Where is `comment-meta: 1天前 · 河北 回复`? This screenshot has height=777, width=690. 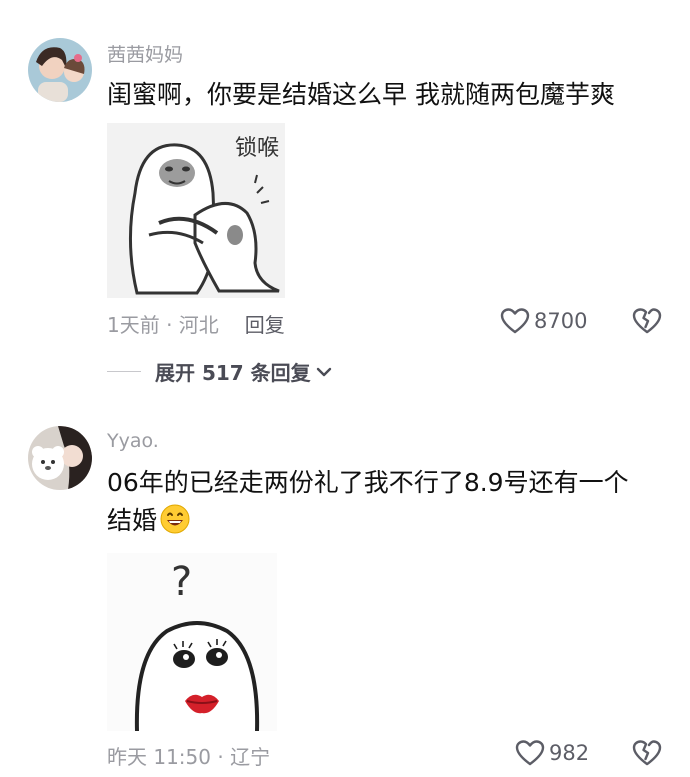 comment-meta: 1天前 · 河北 回复 is located at coordinates (196, 323).